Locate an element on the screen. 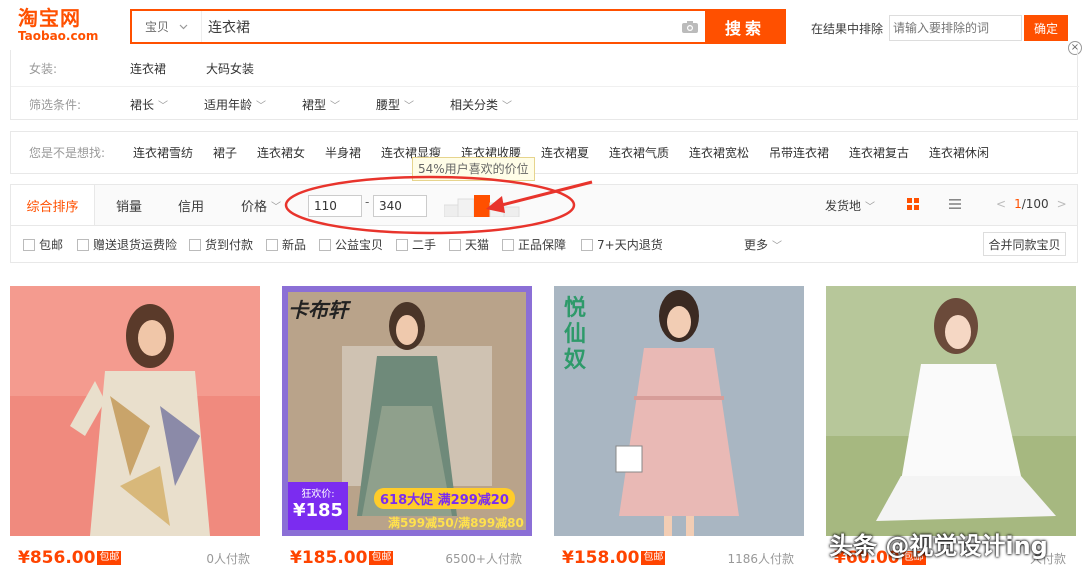 The height and width of the screenshot is (572, 1089). price-histogram is located at coordinates (482, 205).